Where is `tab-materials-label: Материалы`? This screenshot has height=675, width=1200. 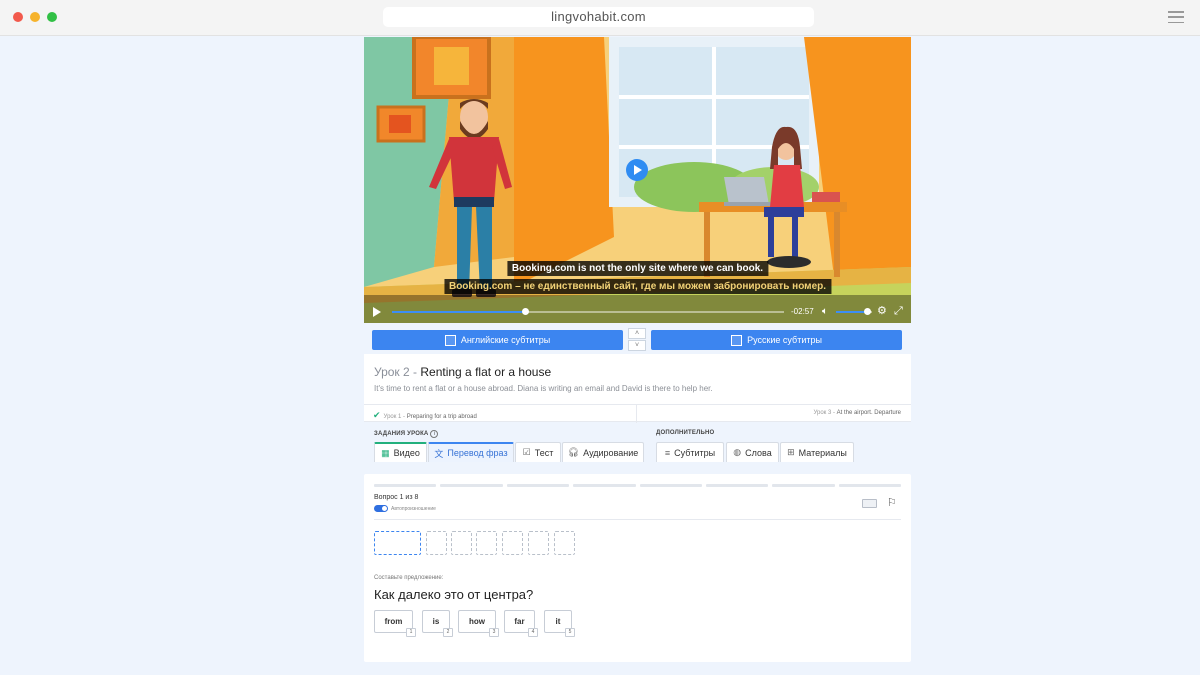
tab-materials-label: Материалы is located at coordinates (822, 452).